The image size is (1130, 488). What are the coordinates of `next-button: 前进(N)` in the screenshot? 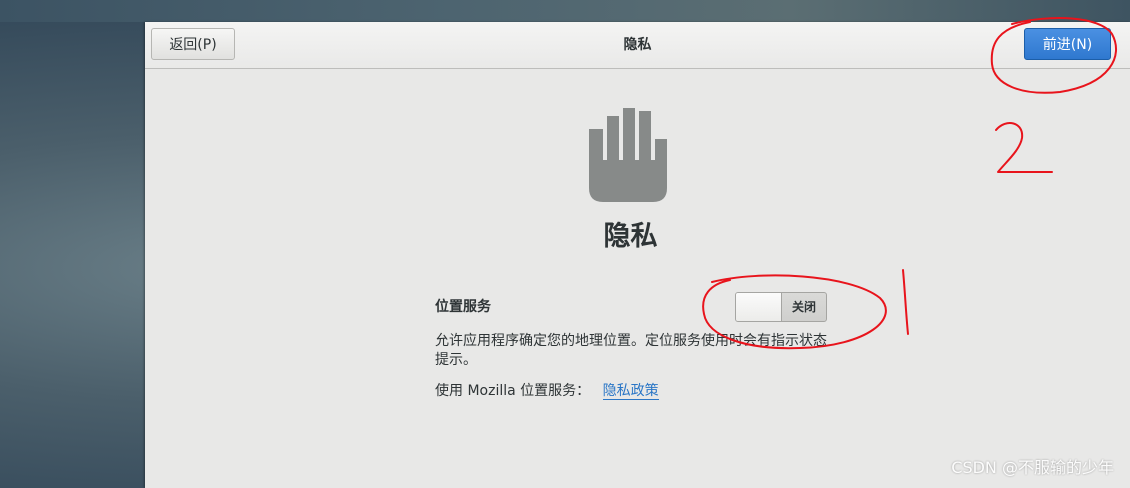 It's located at (1067, 44).